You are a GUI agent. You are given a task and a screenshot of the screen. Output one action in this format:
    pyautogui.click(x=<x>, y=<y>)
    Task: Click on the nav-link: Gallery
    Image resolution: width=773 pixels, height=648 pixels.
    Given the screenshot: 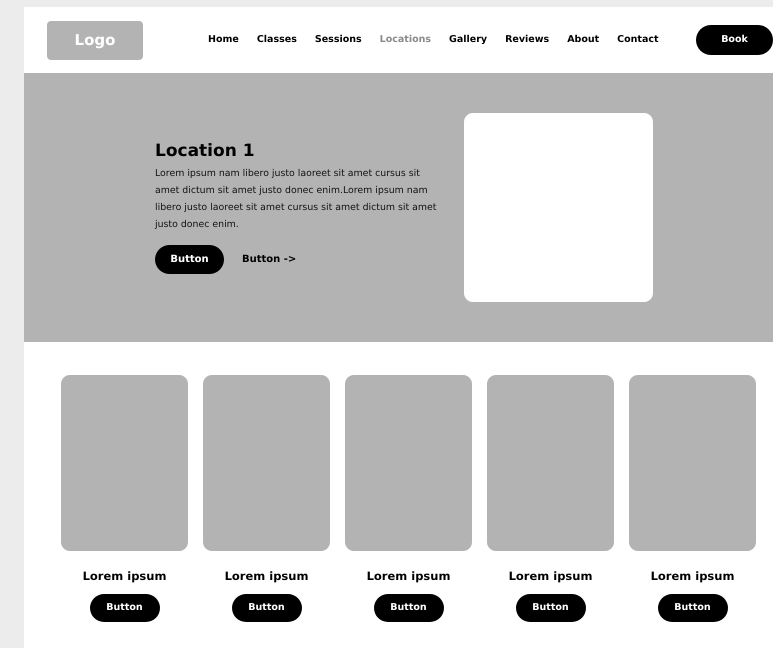 What is the action you would take?
    pyautogui.click(x=468, y=40)
    